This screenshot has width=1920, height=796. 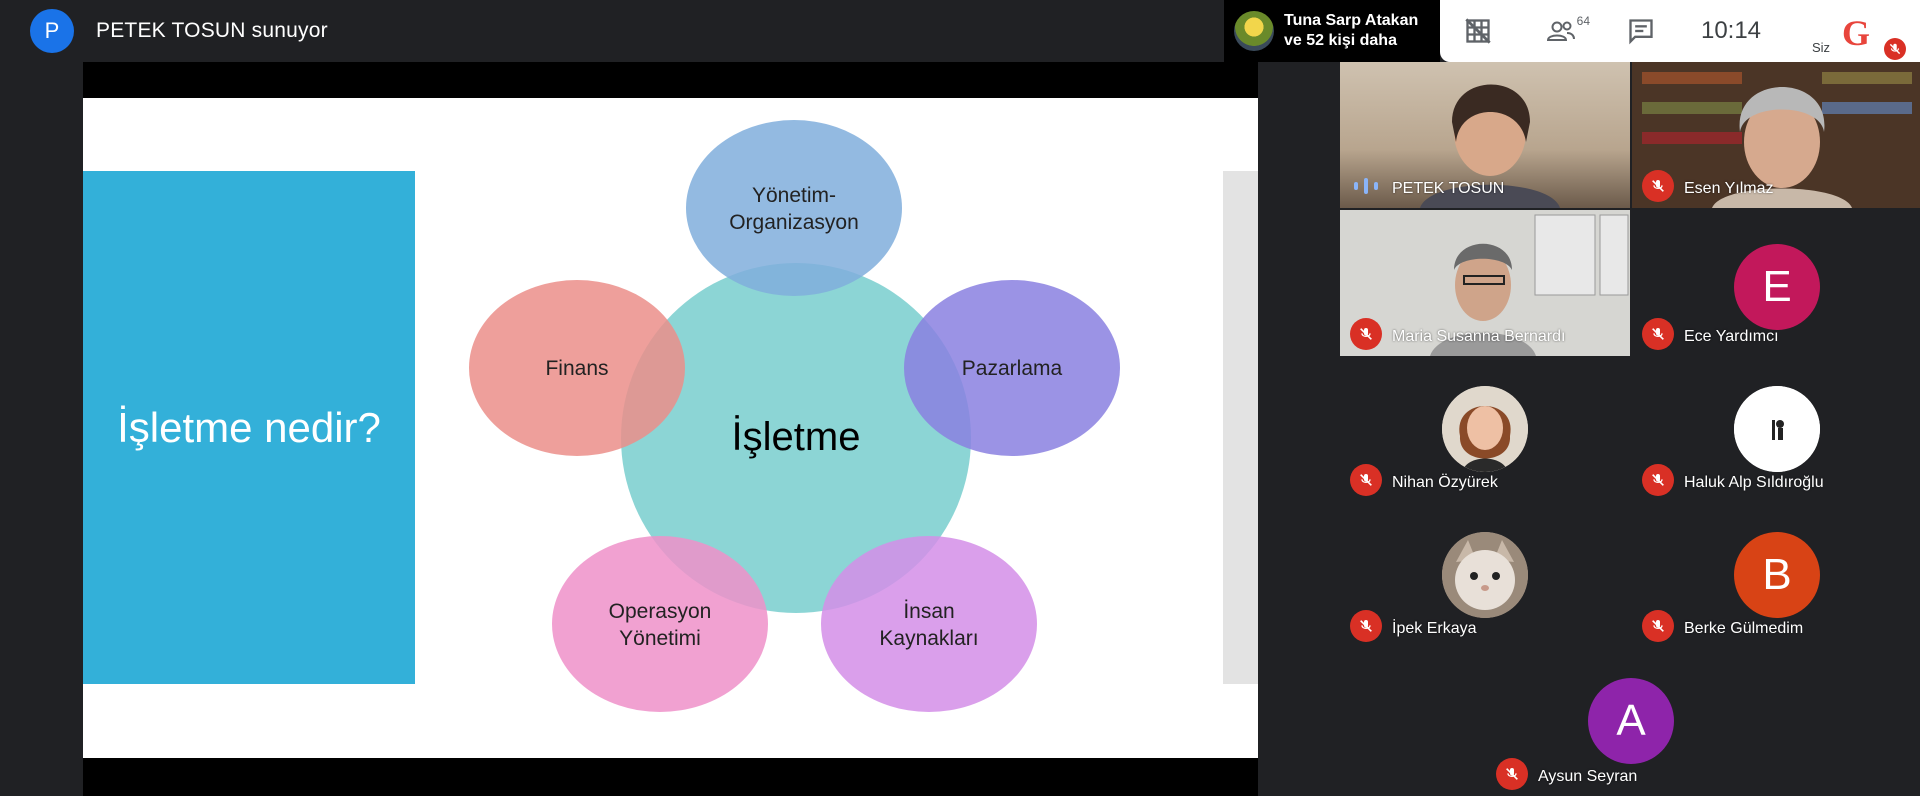 What do you see at coordinates (1012, 368) in the screenshot?
I see `diagram-right-label: Pazarlama` at bounding box center [1012, 368].